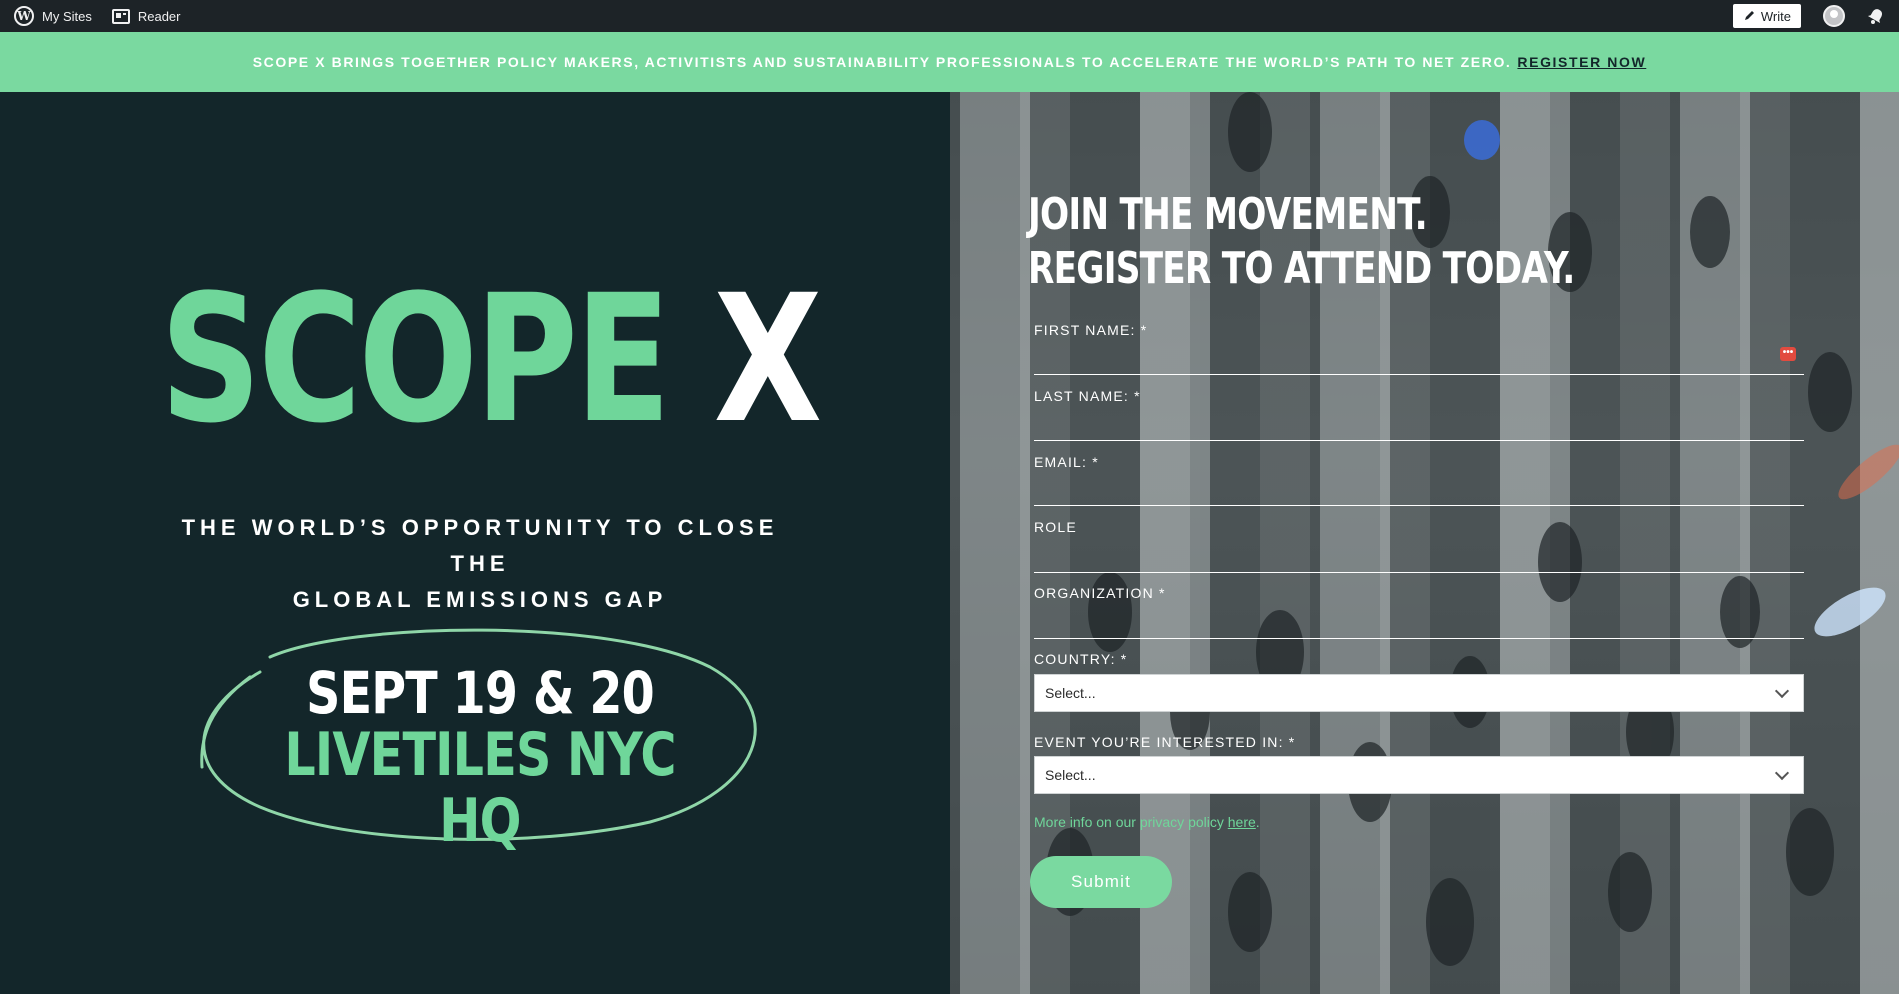  I want to click on privacy-period: ., so click(1257, 822).